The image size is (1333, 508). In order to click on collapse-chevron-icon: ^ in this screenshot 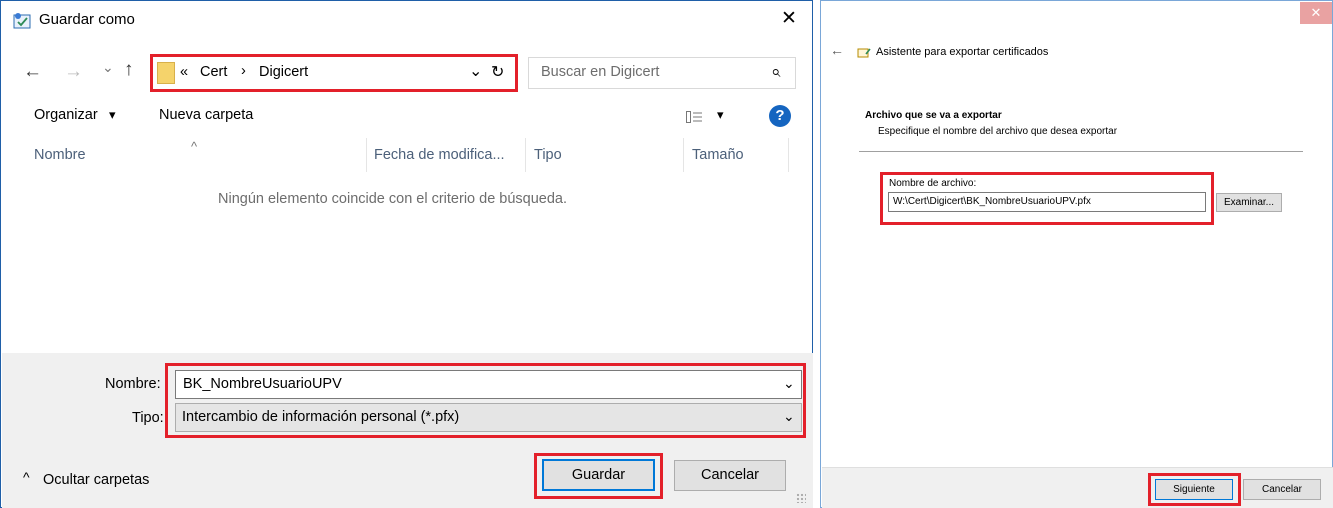, I will do `click(26, 477)`.